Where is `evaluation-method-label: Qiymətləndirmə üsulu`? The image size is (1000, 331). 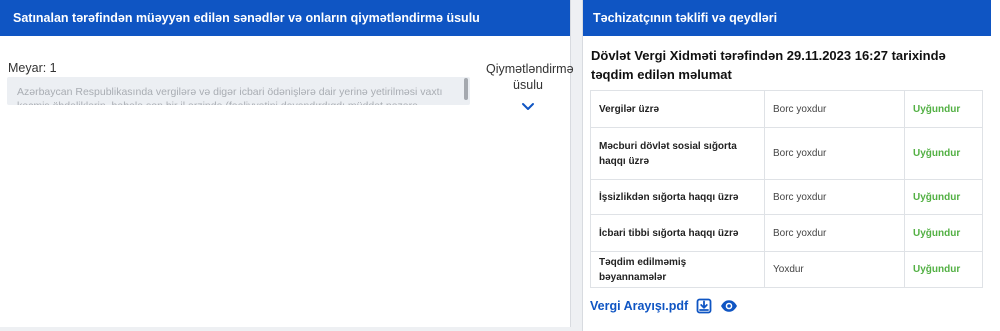
evaluation-method-label: Qiymətləndirmə üsulu is located at coordinates (530, 77).